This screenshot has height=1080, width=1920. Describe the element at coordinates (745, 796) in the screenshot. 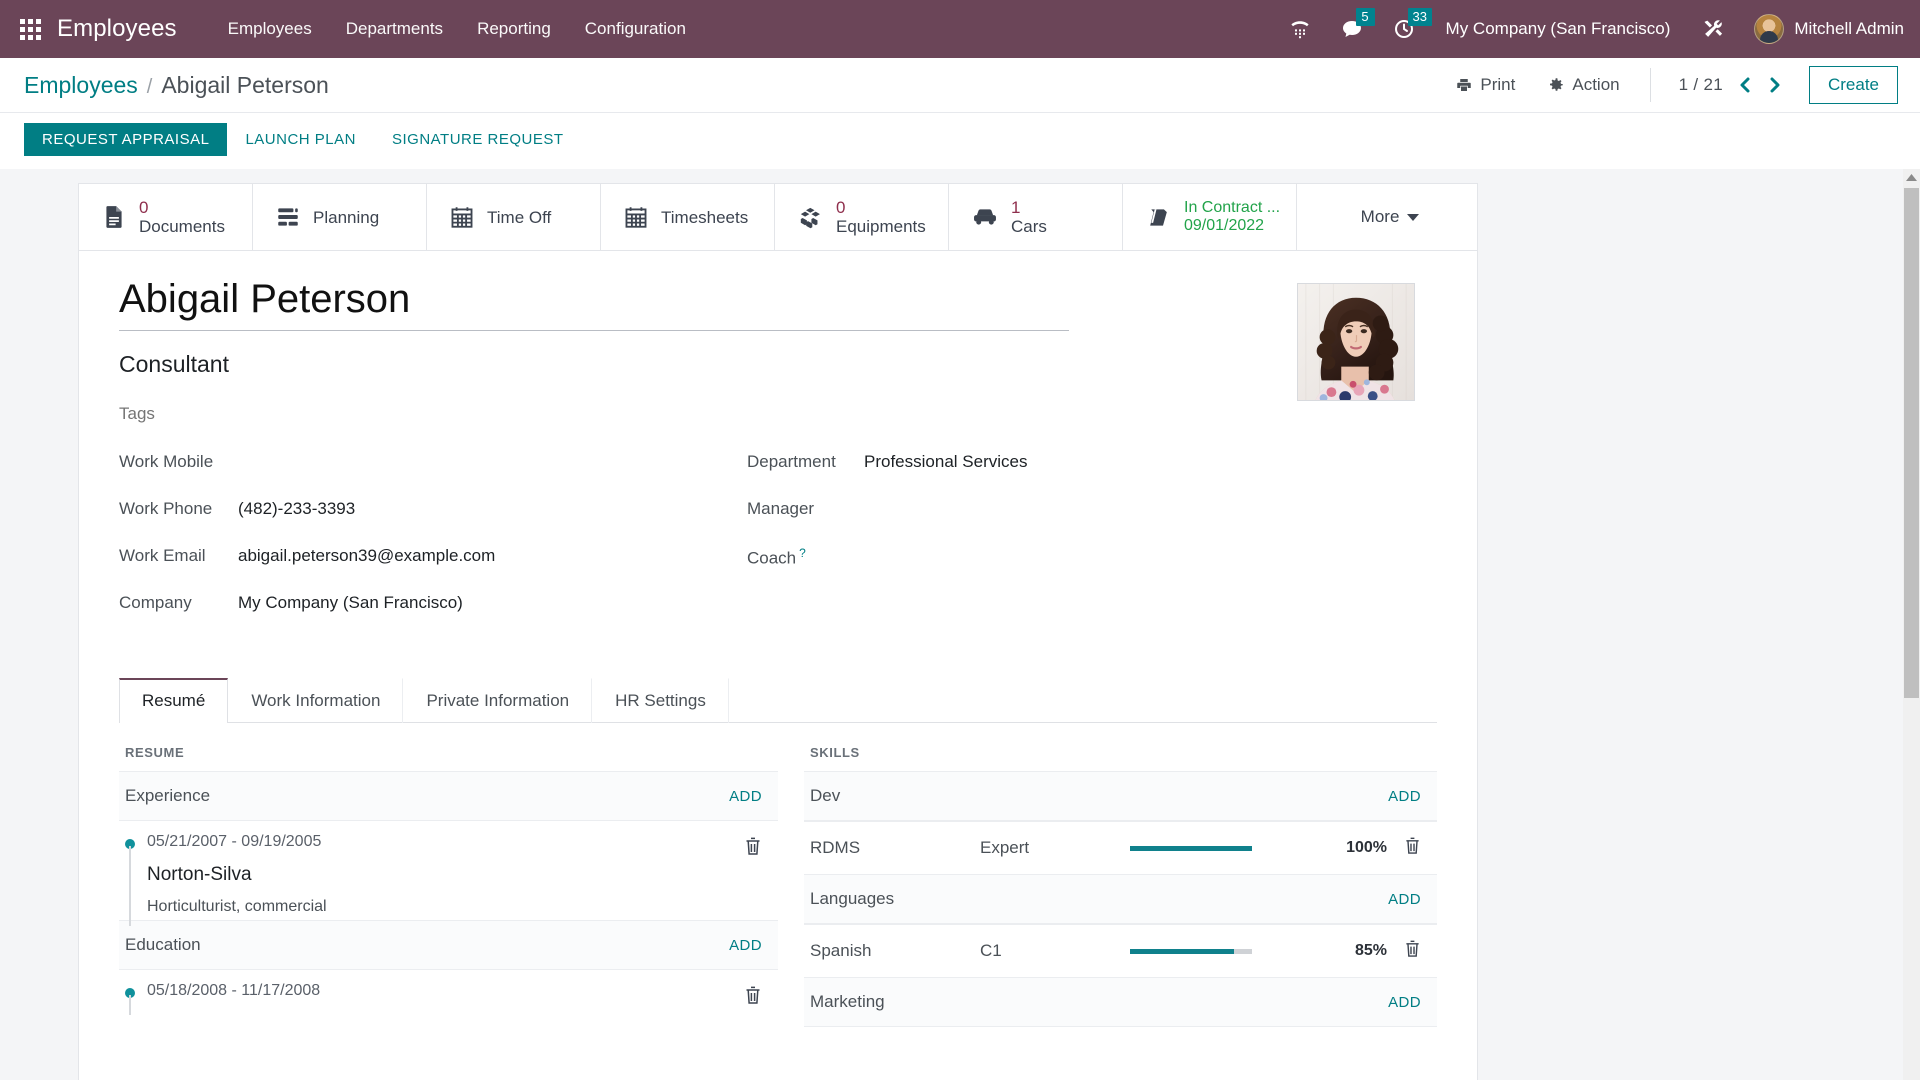

I see `resume-add-experience-link: ADD` at that location.